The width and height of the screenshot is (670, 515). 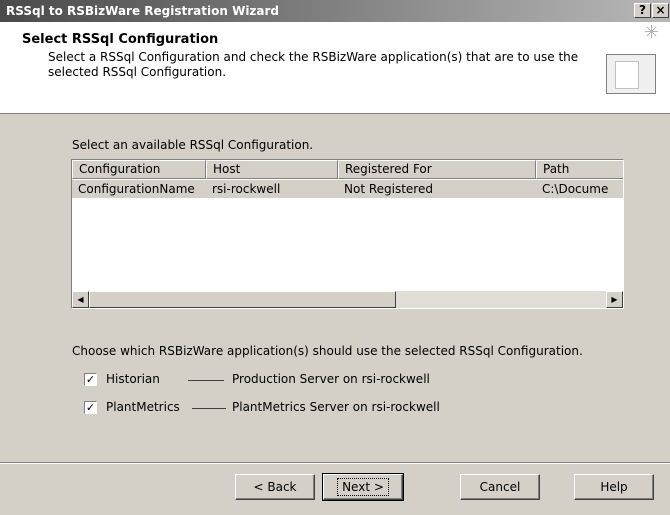 I want to click on horizontal-scrollbar: ◀ ▶, so click(x=347, y=299).